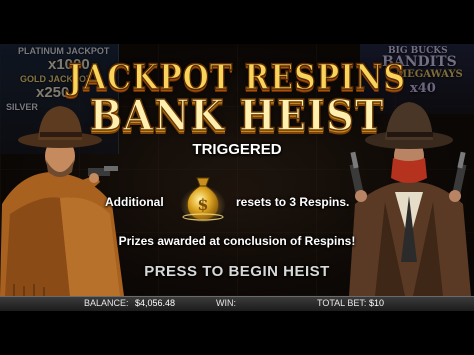 This screenshot has width=474, height=355. I want to click on info-additional: Additional, so click(134, 202).